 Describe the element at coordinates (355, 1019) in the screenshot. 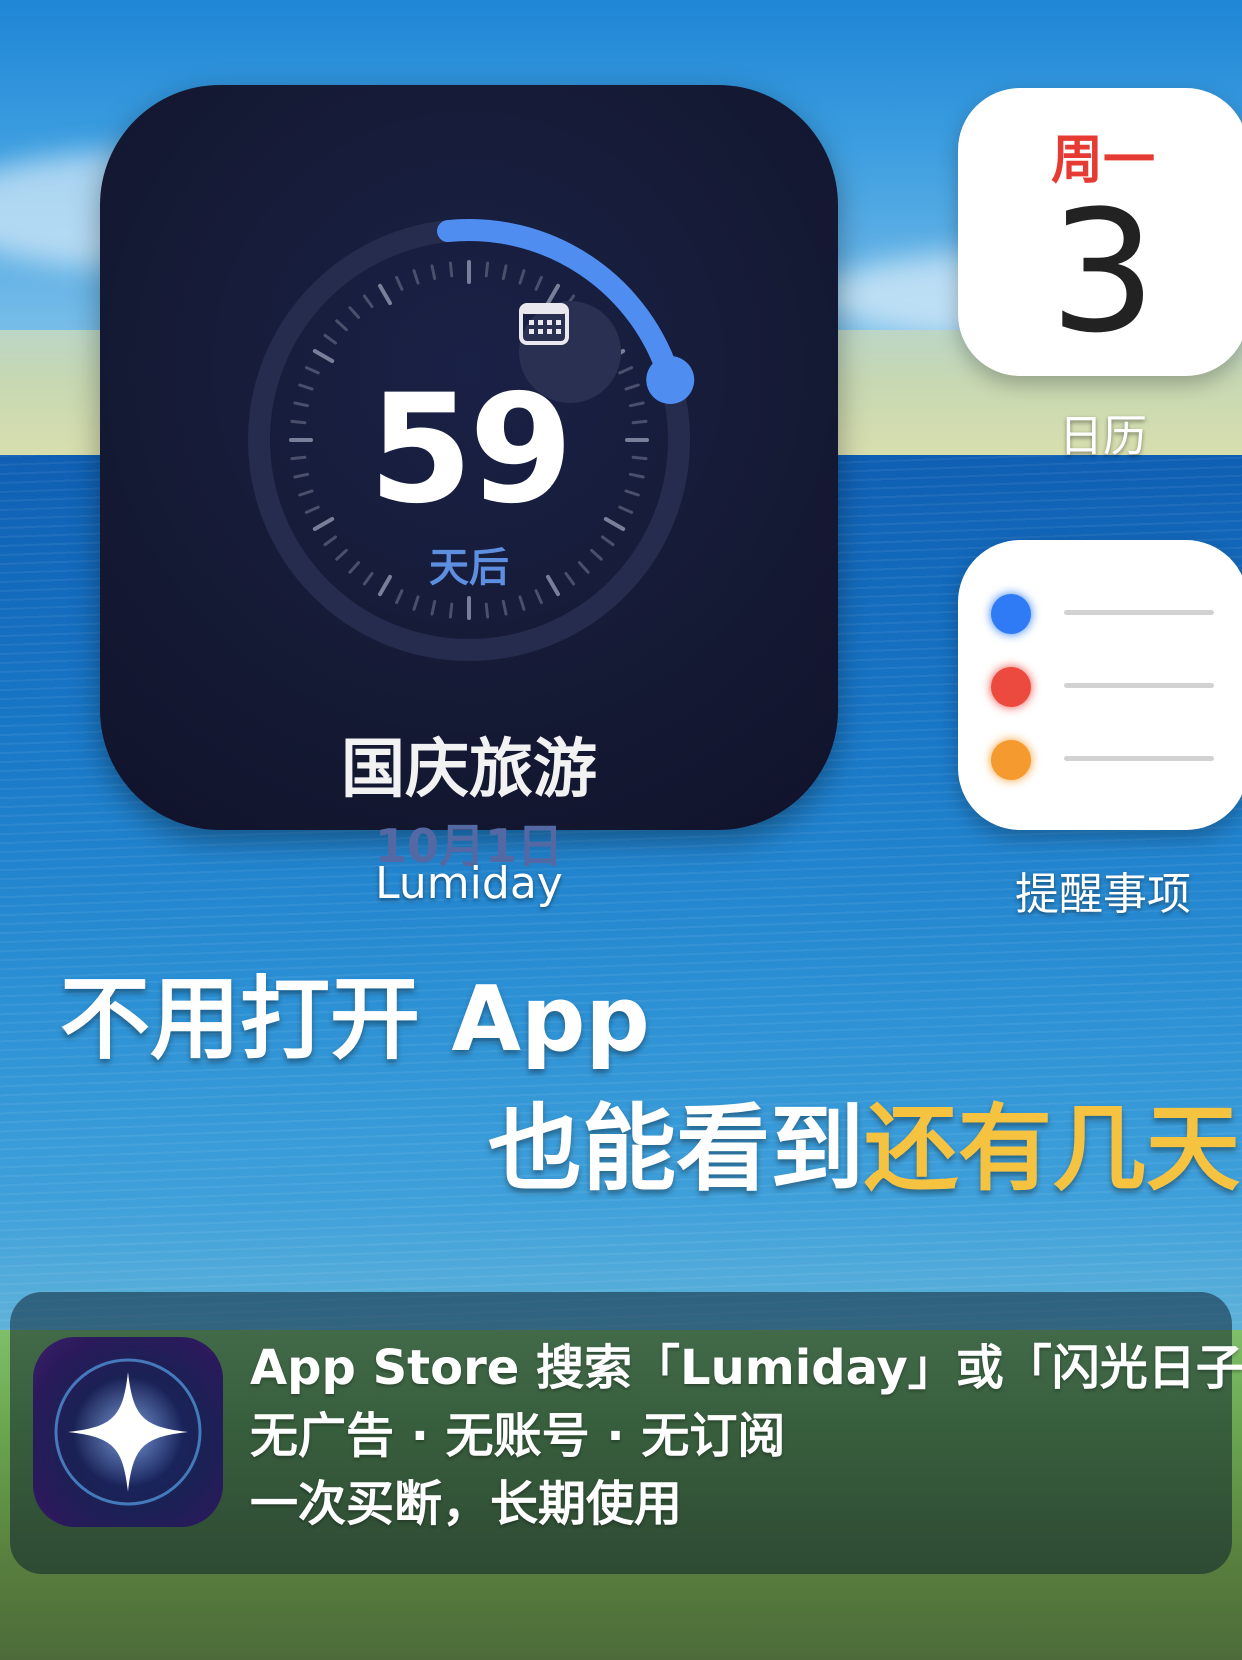

I see `headline-line-1: 不用打开 App` at that location.